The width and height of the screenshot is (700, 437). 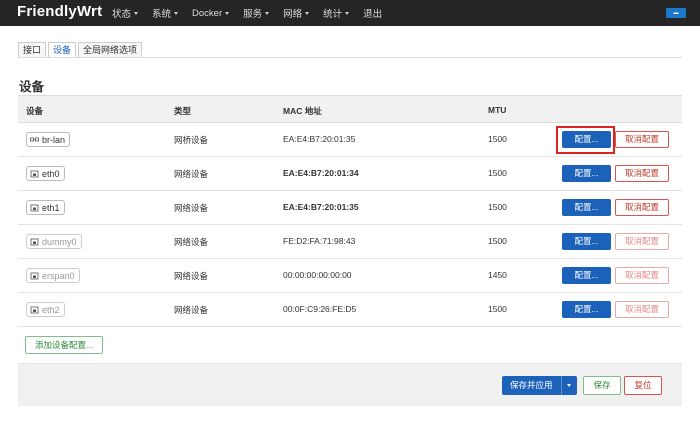 I want to click on main-menu: 状态 系统 Docker 服务 网络 统计 退出, so click(x=254, y=13).